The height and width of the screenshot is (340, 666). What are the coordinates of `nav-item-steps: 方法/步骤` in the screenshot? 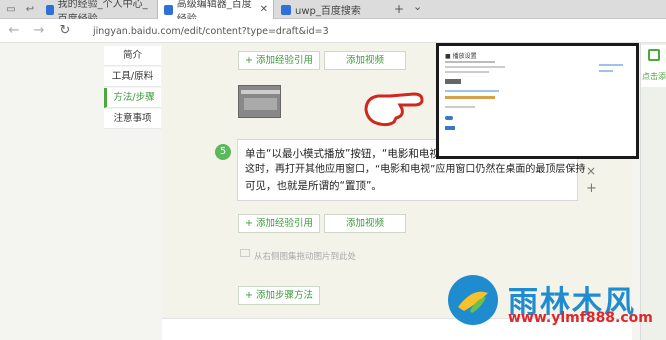 It's located at (132, 98).